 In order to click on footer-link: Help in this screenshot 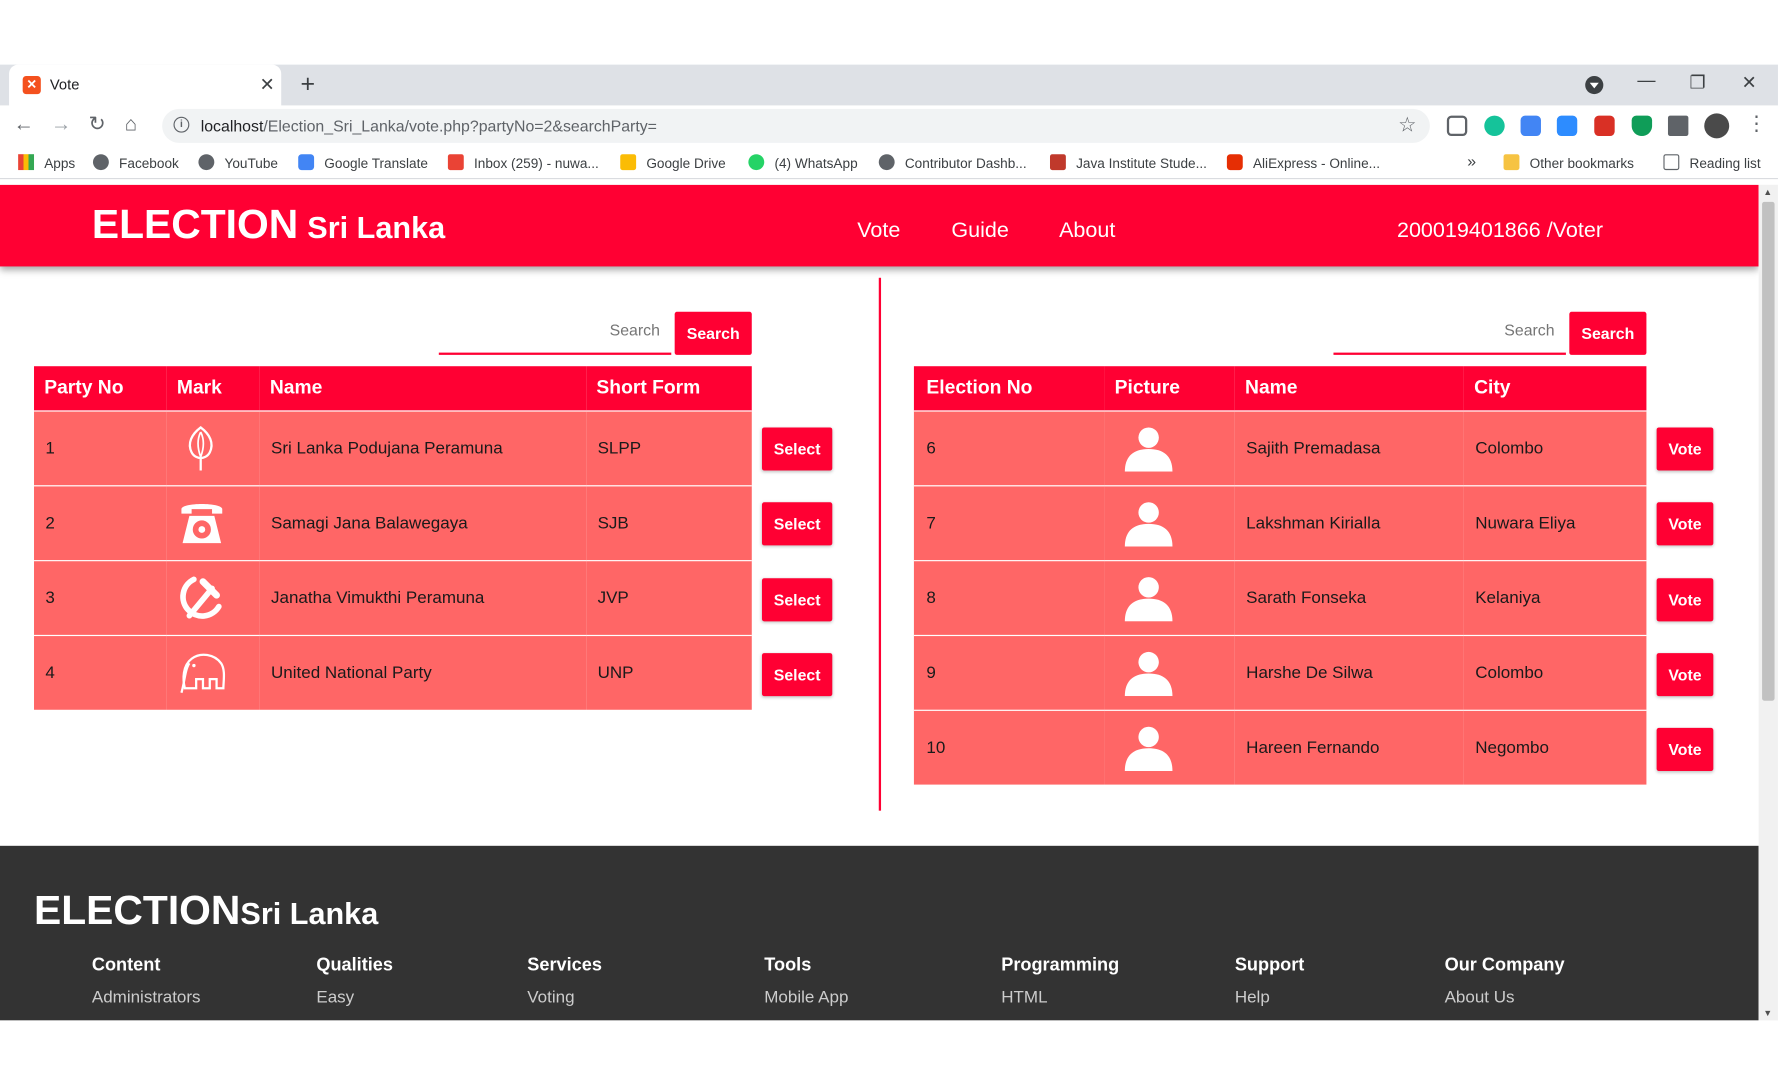, I will do `click(1270, 997)`.